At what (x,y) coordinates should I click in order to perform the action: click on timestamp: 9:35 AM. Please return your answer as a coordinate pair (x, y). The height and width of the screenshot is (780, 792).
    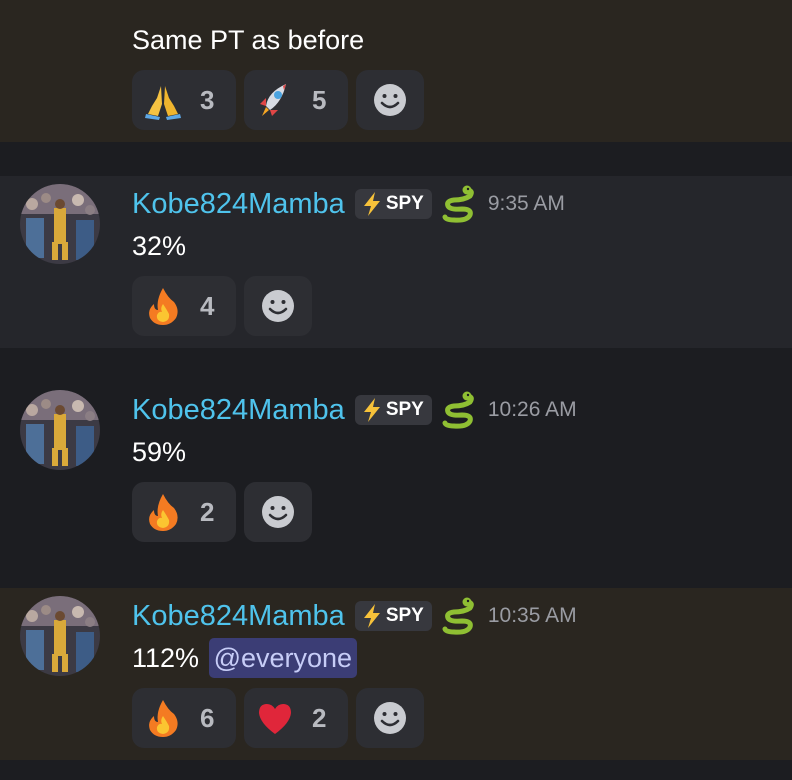
    Looking at the image, I should click on (526, 204).